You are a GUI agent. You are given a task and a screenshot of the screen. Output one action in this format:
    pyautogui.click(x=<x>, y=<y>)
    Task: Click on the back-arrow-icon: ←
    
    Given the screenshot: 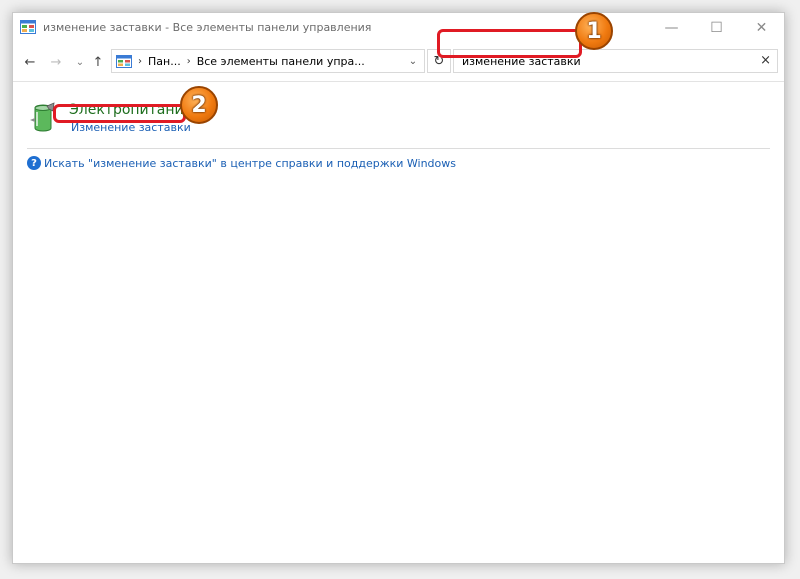 What is the action you would take?
    pyautogui.click(x=30, y=62)
    